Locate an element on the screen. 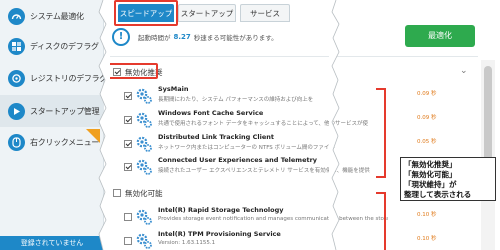 The height and width of the screenshot is (250, 500). divider is located at coordinates (293, 56).